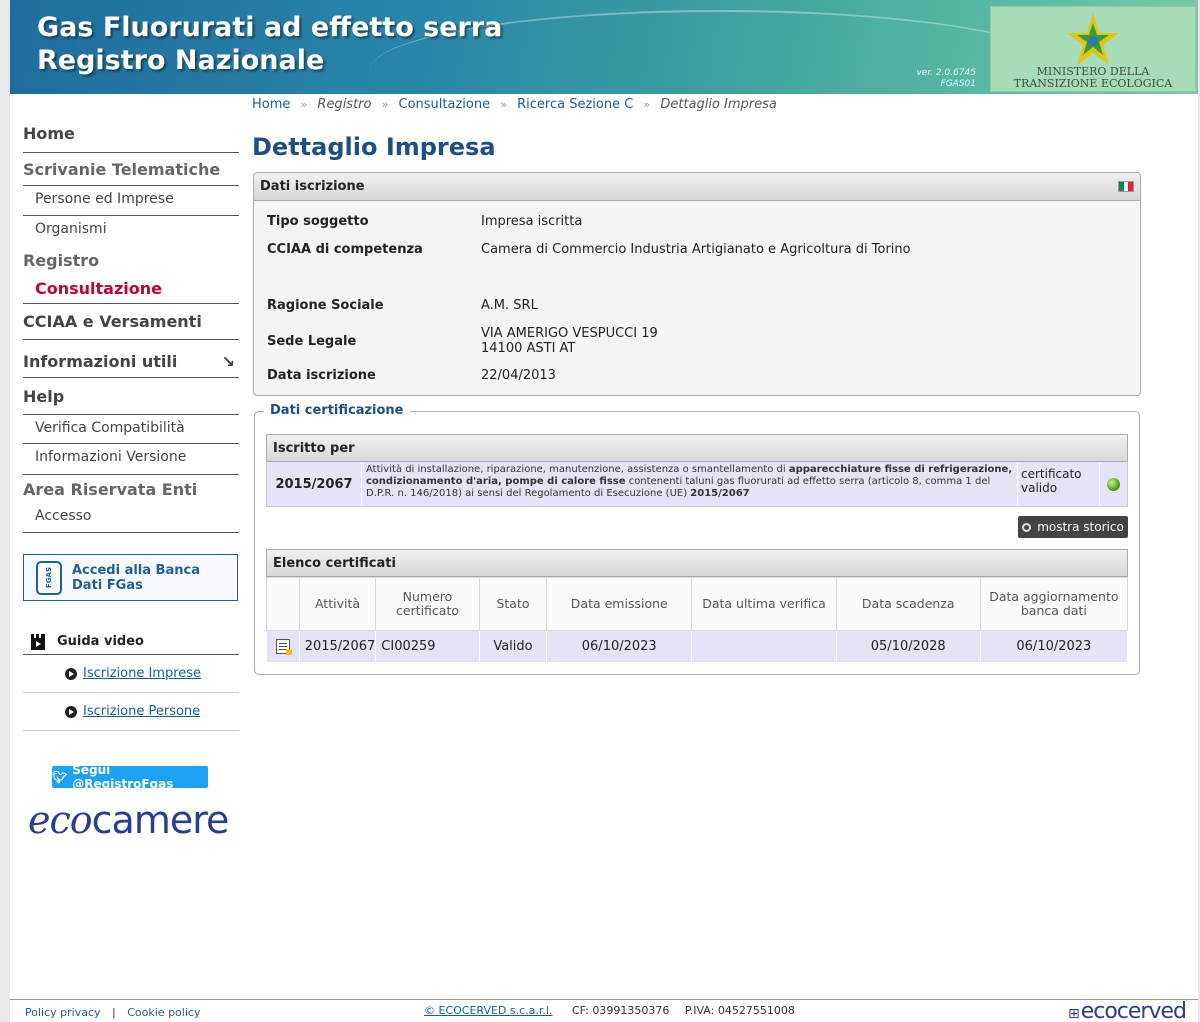  I want to click on magnifier-icon, so click(1027, 527).